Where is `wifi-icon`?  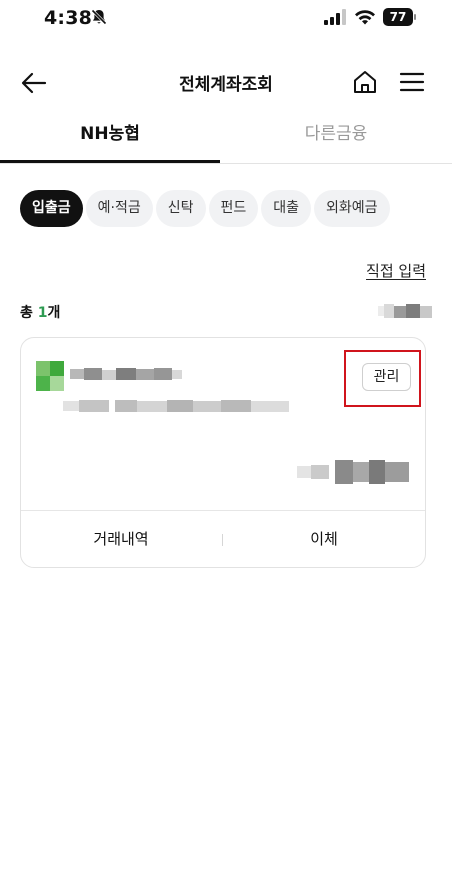 wifi-icon is located at coordinates (365, 17).